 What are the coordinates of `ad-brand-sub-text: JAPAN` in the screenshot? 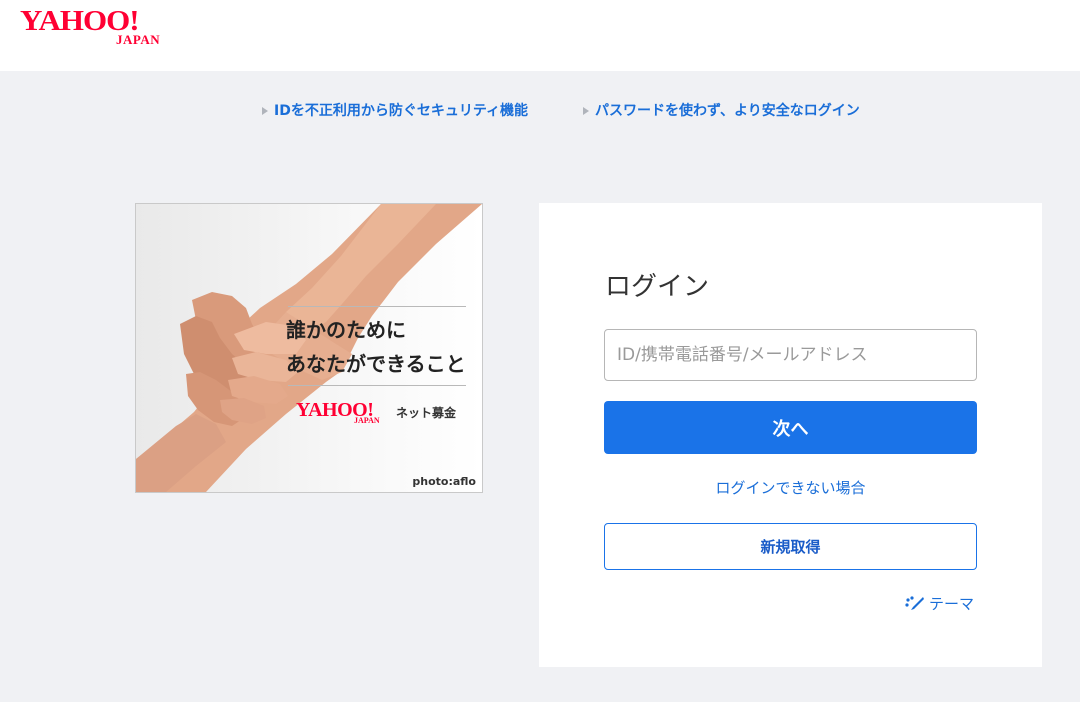 It's located at (367, 420).